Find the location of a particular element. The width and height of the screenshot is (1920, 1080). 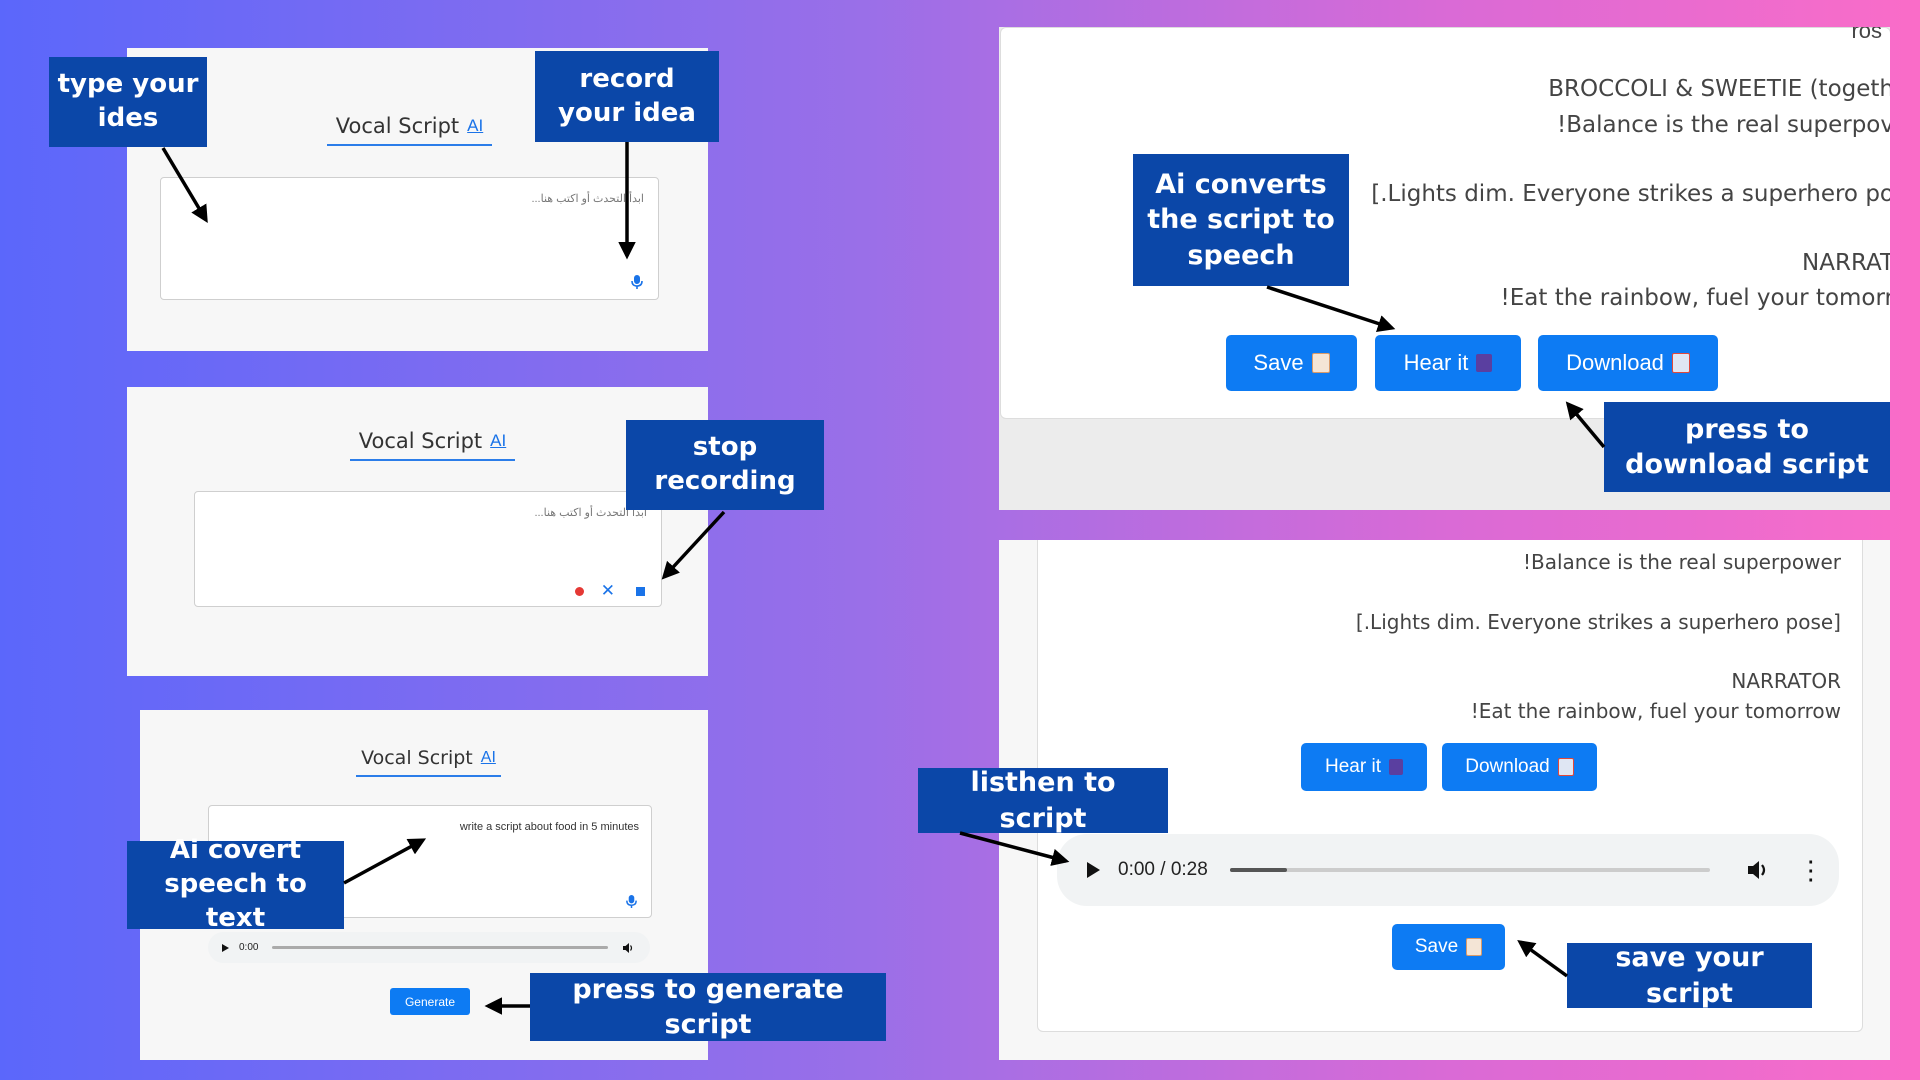

script-line: NARRATOR is located at coordinates (1786, 681).